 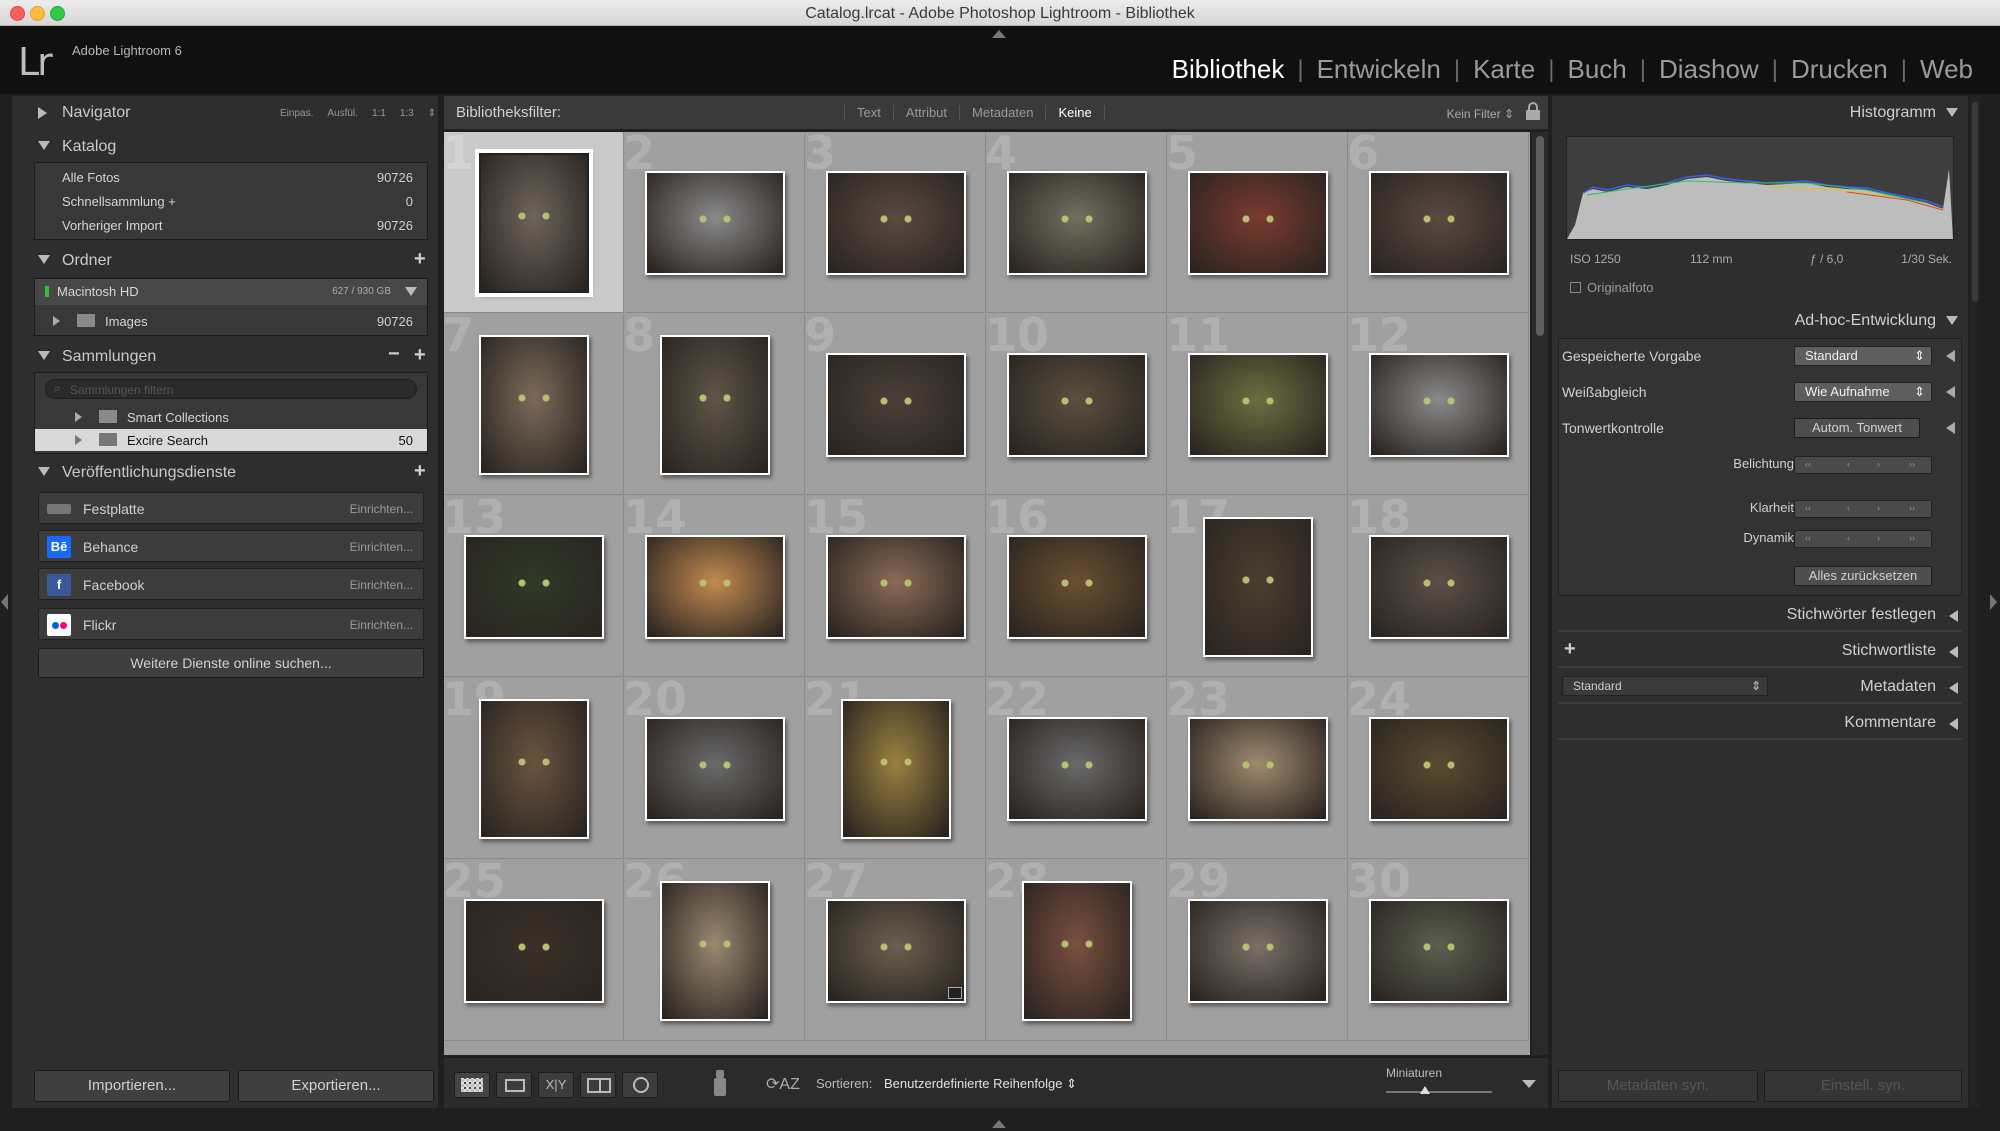 I want to click on sync-settings-button: Einstell. syn., so click(x=1863, y=1086).